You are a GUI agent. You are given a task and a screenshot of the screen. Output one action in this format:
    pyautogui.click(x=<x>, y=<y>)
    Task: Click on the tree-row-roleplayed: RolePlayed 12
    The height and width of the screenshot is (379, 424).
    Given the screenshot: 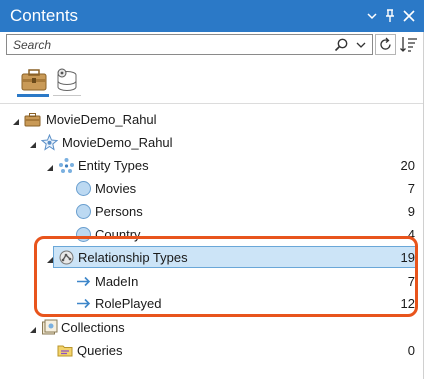 What is the action you would take?
    pyautogui.click(x=212, y=303)
    